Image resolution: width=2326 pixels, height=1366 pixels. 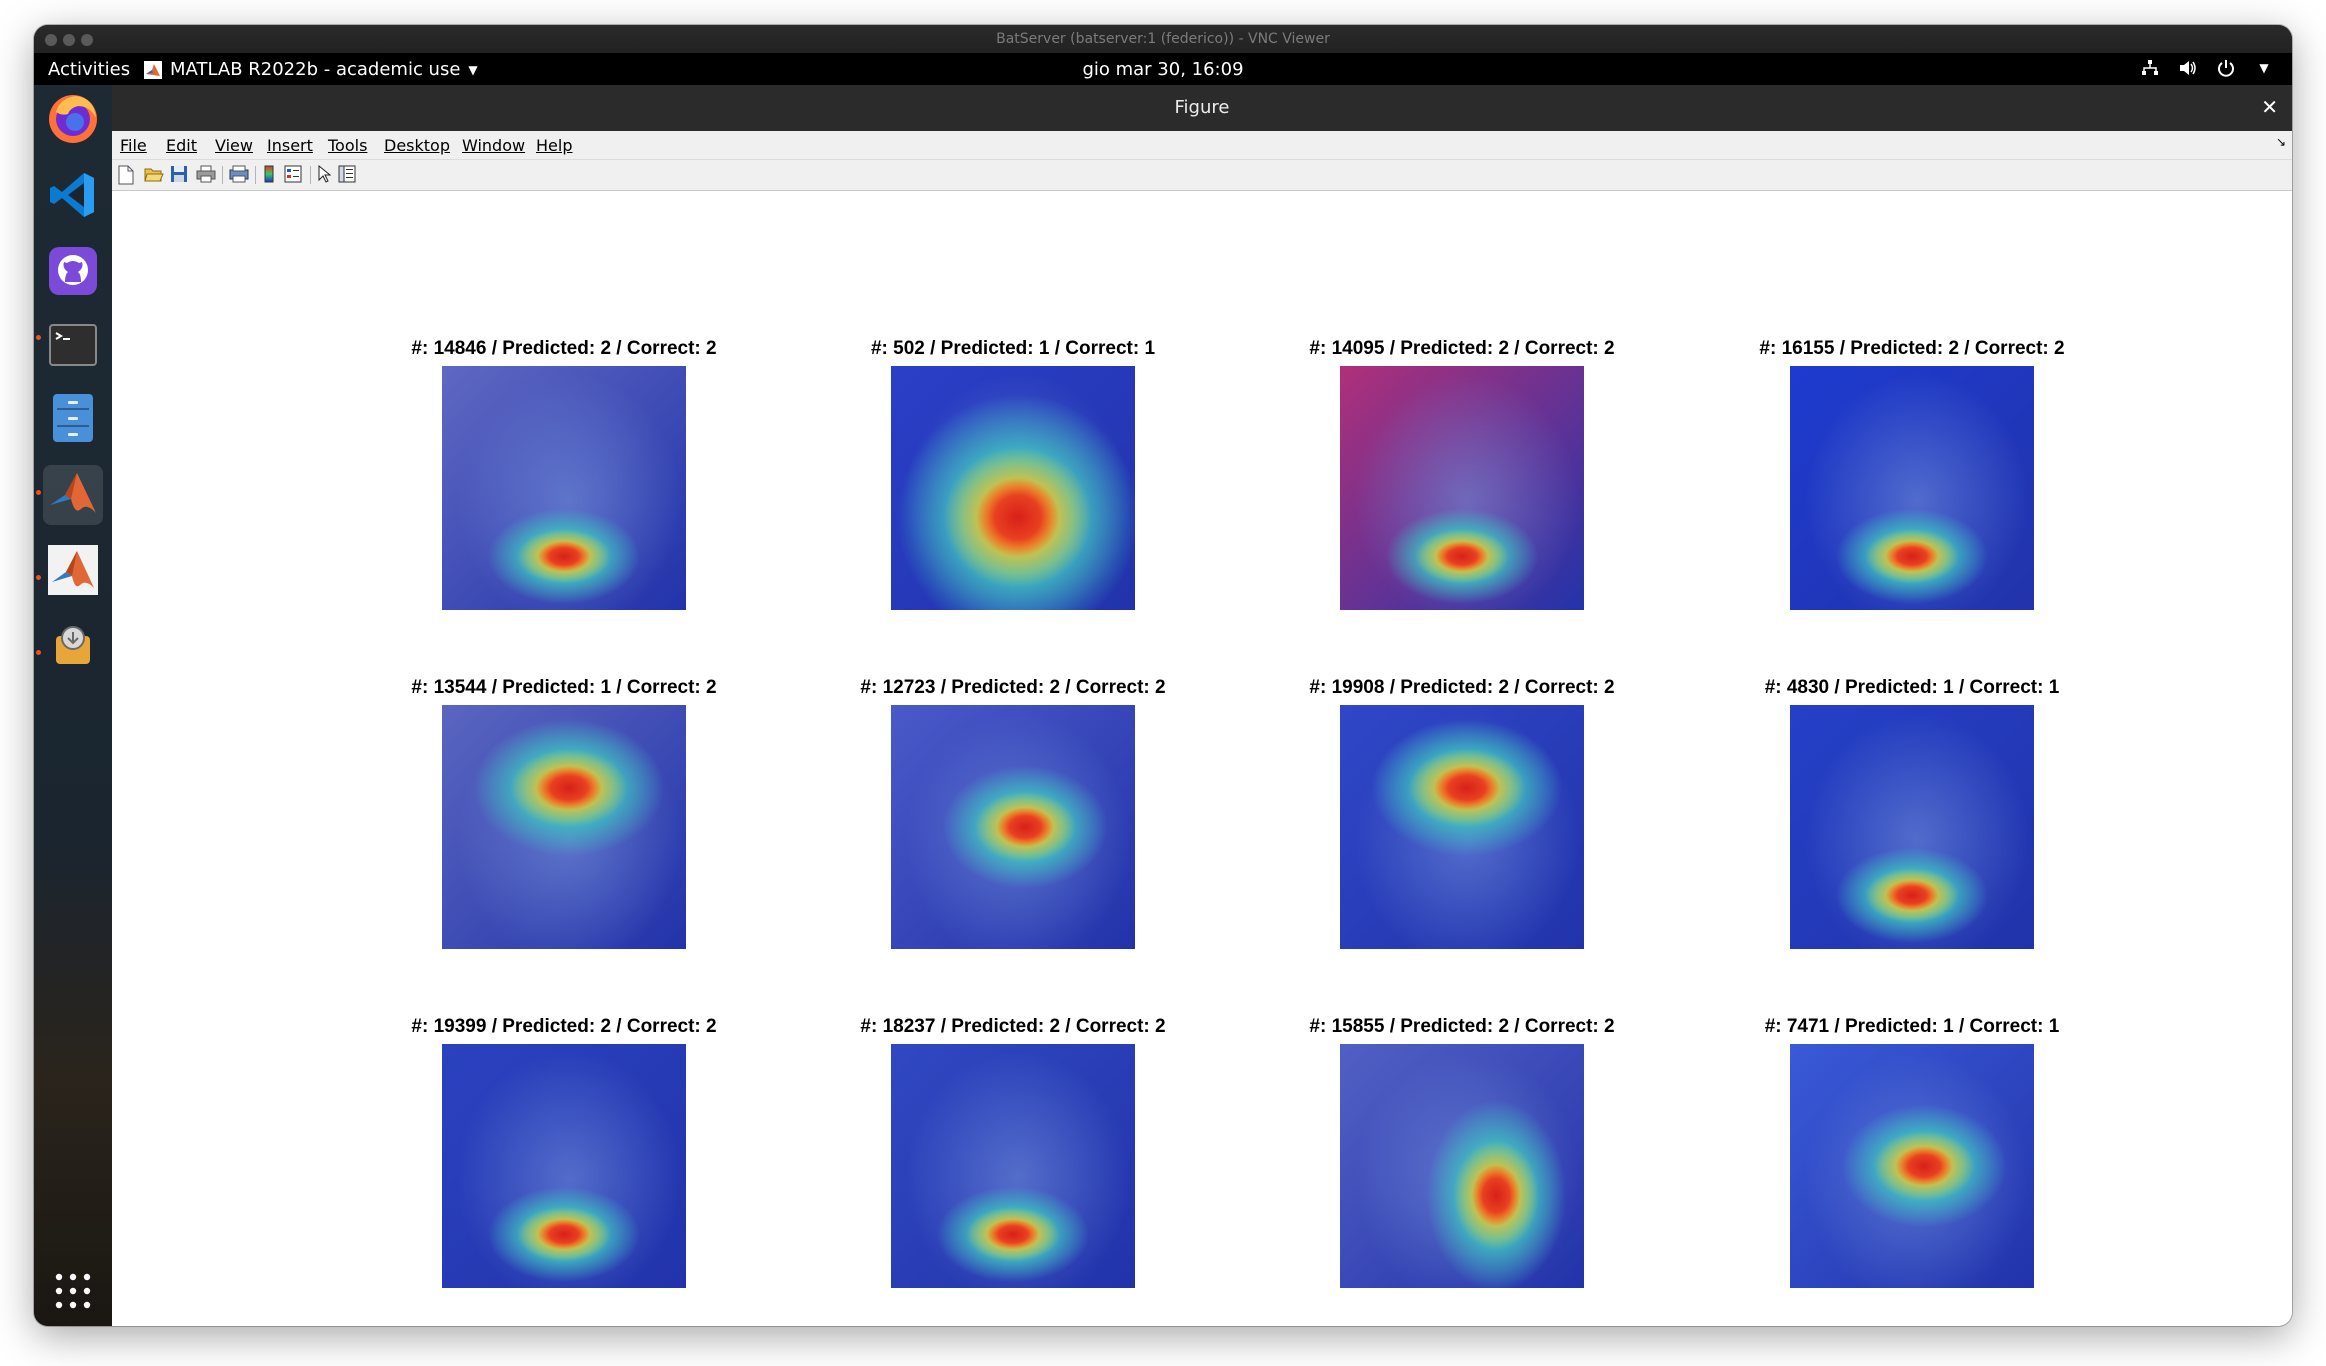 I want to click on subplot-title: #: 7471 / Predicted: 1 / Correct: 1, so click(x=1912, y=1026).